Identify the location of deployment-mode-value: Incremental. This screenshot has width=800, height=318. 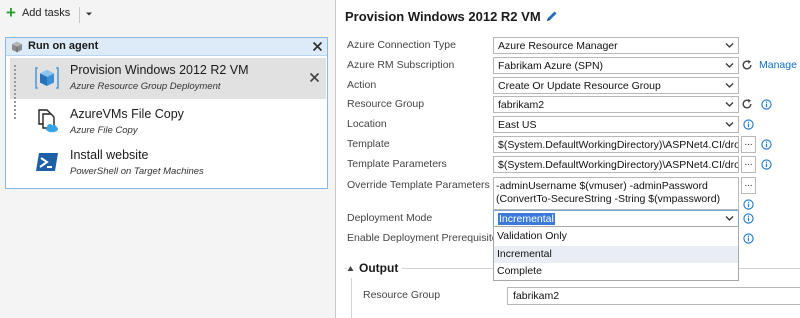
(526, 219).